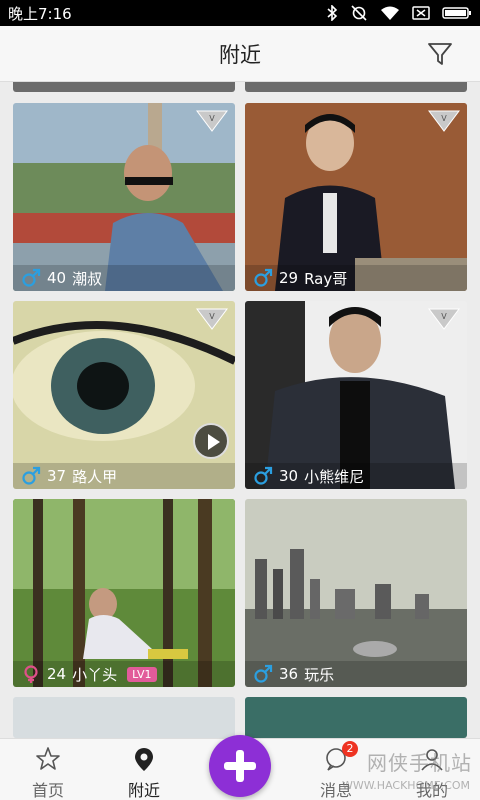  Describe the element at coordinates (124, 476) in the screenshot. I see `user-card-info: 37 路人甲` at that location.